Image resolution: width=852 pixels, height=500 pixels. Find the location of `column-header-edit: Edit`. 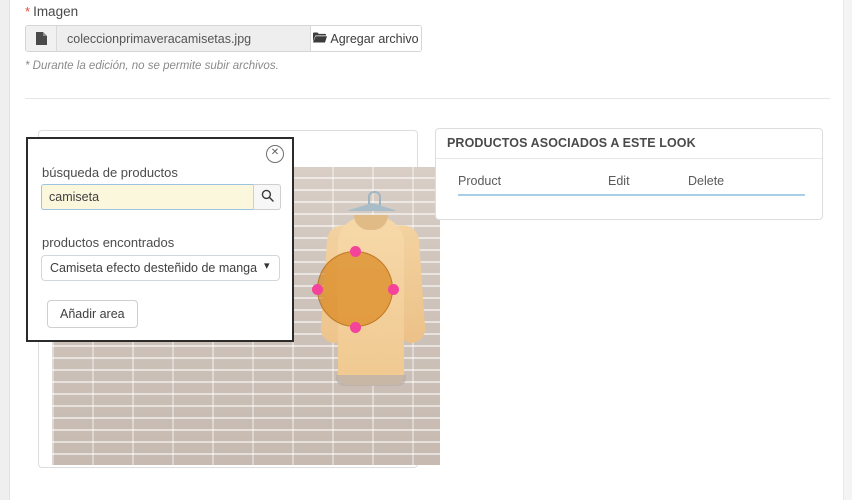

column-header-edit: Edit is located at coordinates (619, 181).